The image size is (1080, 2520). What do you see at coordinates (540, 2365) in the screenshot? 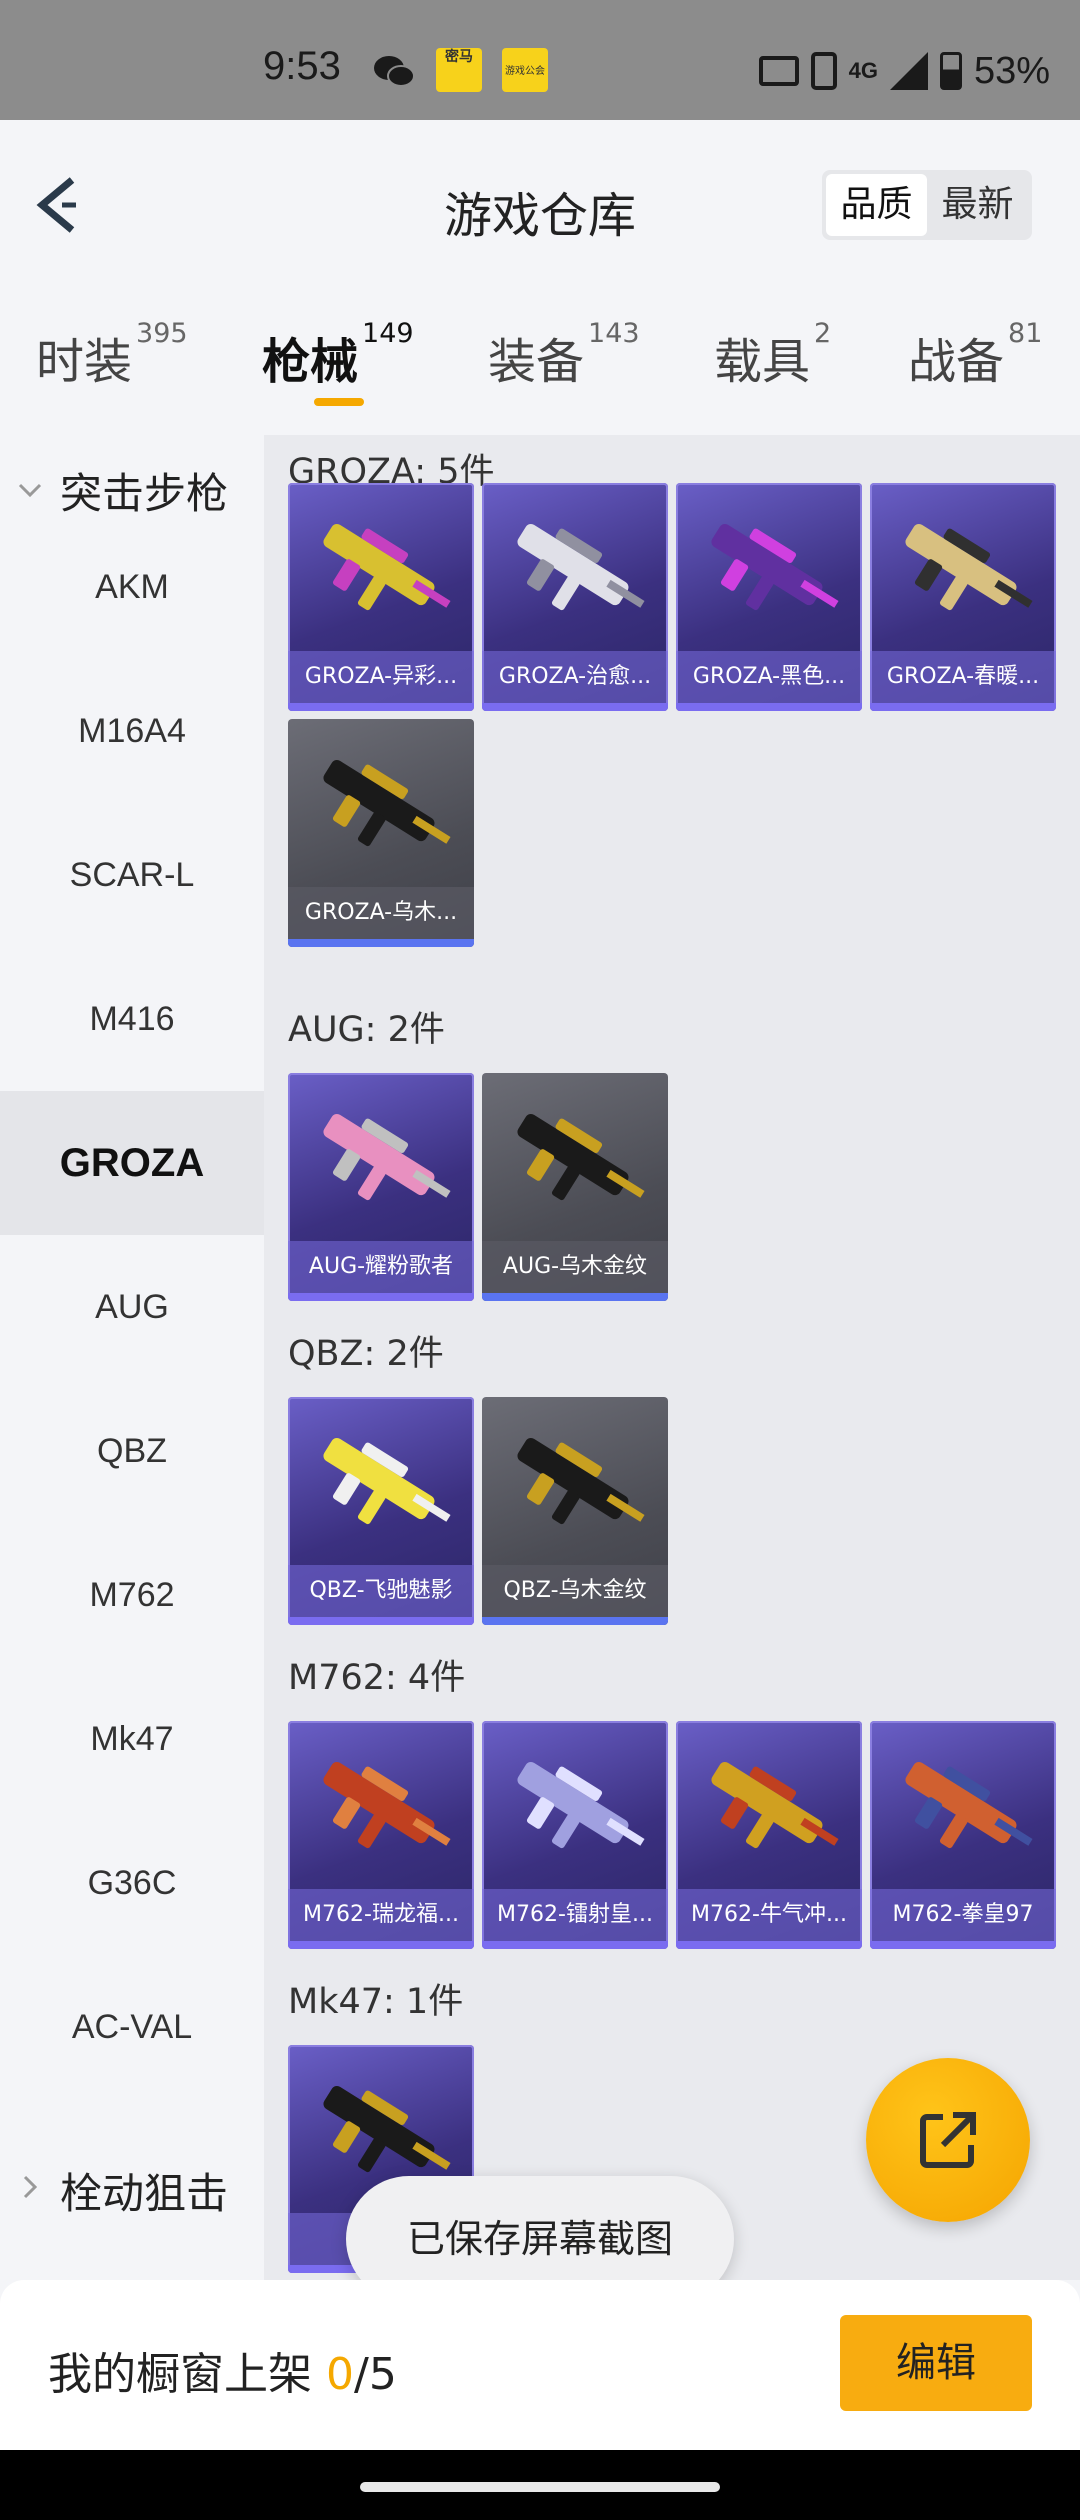
I see `bottom-bar: 我的橱窗上架 0/5 编辑` at bounding box center [540, 2365].